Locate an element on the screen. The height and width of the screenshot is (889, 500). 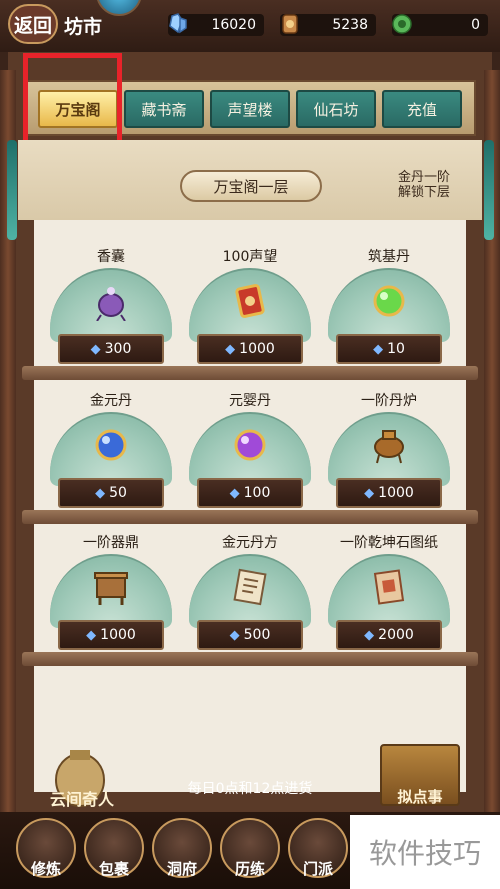
nav-bag: 包裹 is located at coordinates (114, 850).